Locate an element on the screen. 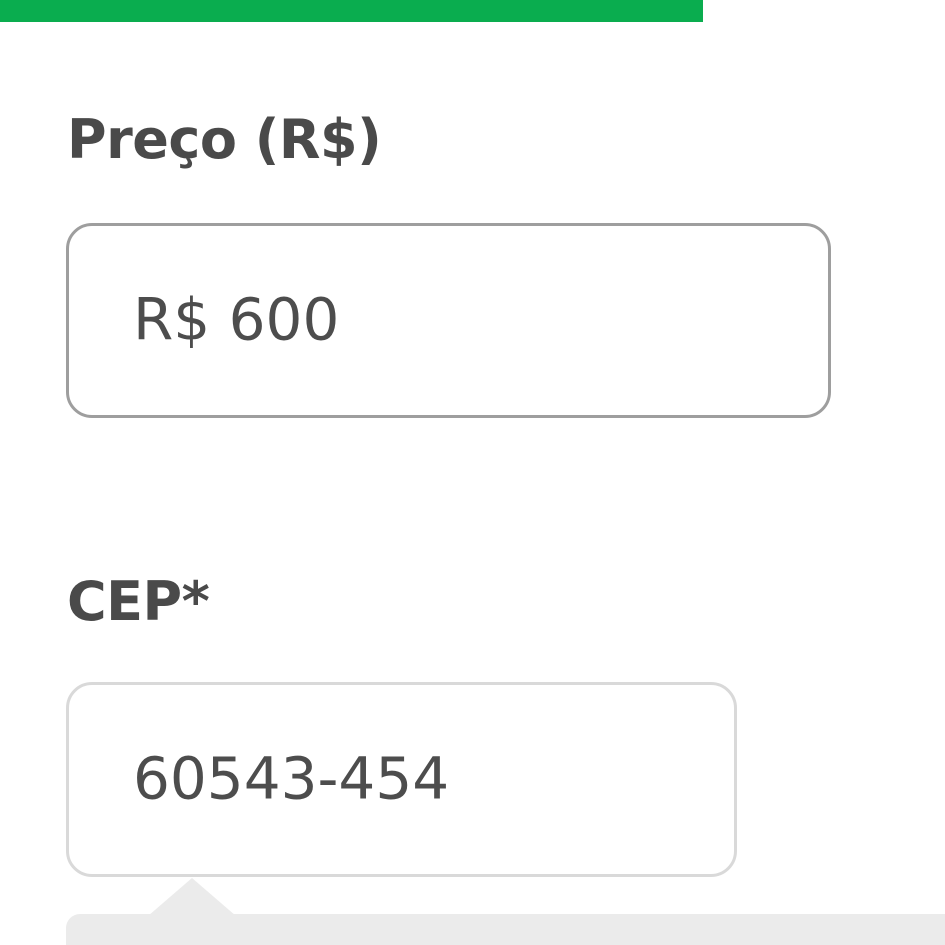 The image size is (945, 945). cep-input: 60543-454 is located at coordinates (401, 779).